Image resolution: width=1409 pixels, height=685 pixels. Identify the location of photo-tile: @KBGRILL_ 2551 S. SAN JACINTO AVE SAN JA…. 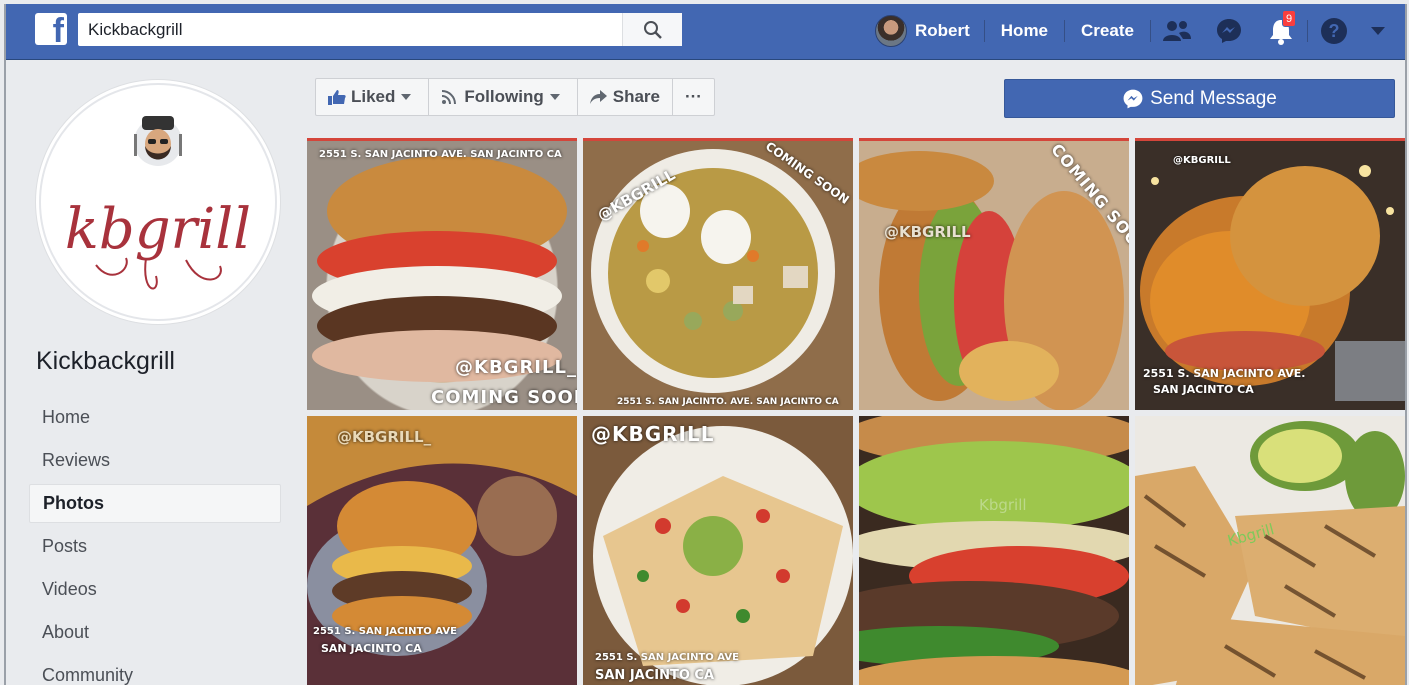
(442, 550).